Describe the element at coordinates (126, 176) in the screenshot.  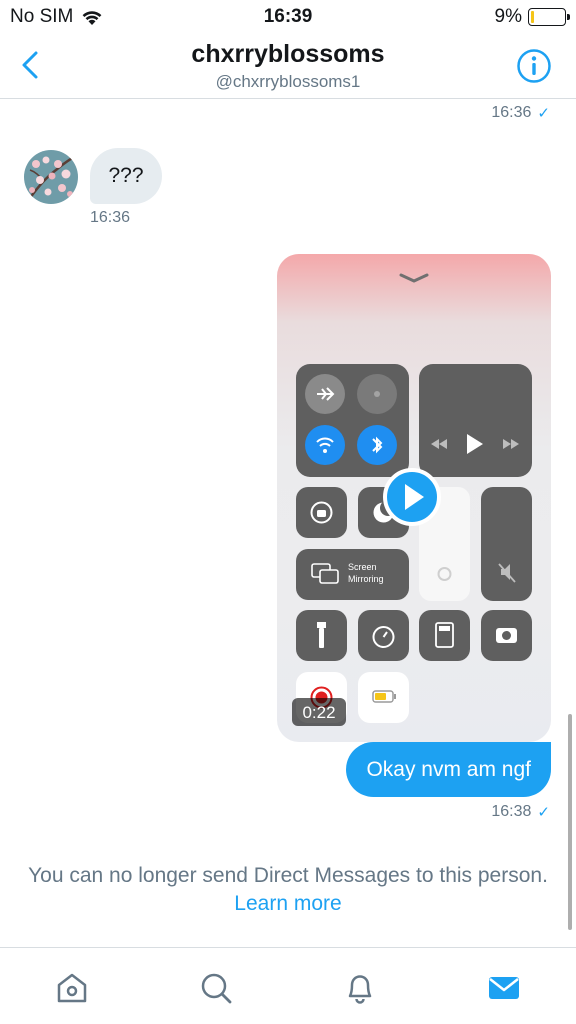
I see `incoming-message-bubble: ???` at that location.